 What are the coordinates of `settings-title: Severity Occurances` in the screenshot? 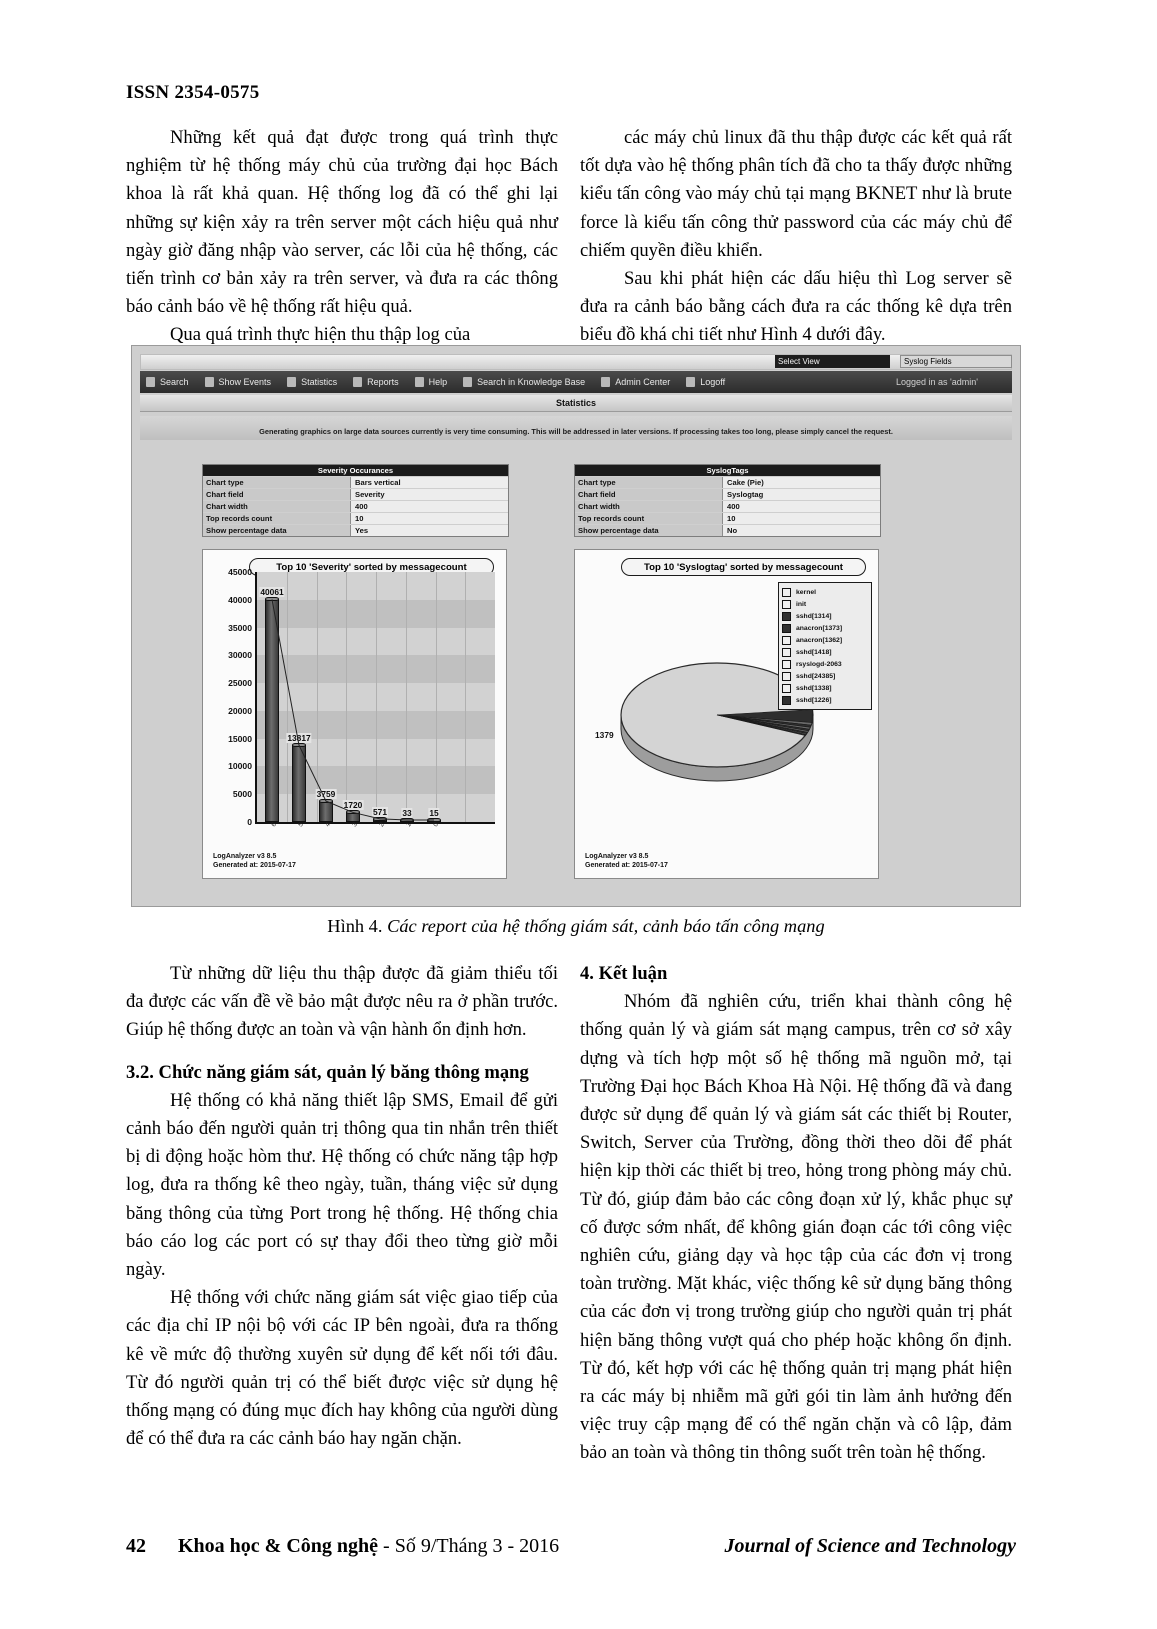 It's located at (355, 470).